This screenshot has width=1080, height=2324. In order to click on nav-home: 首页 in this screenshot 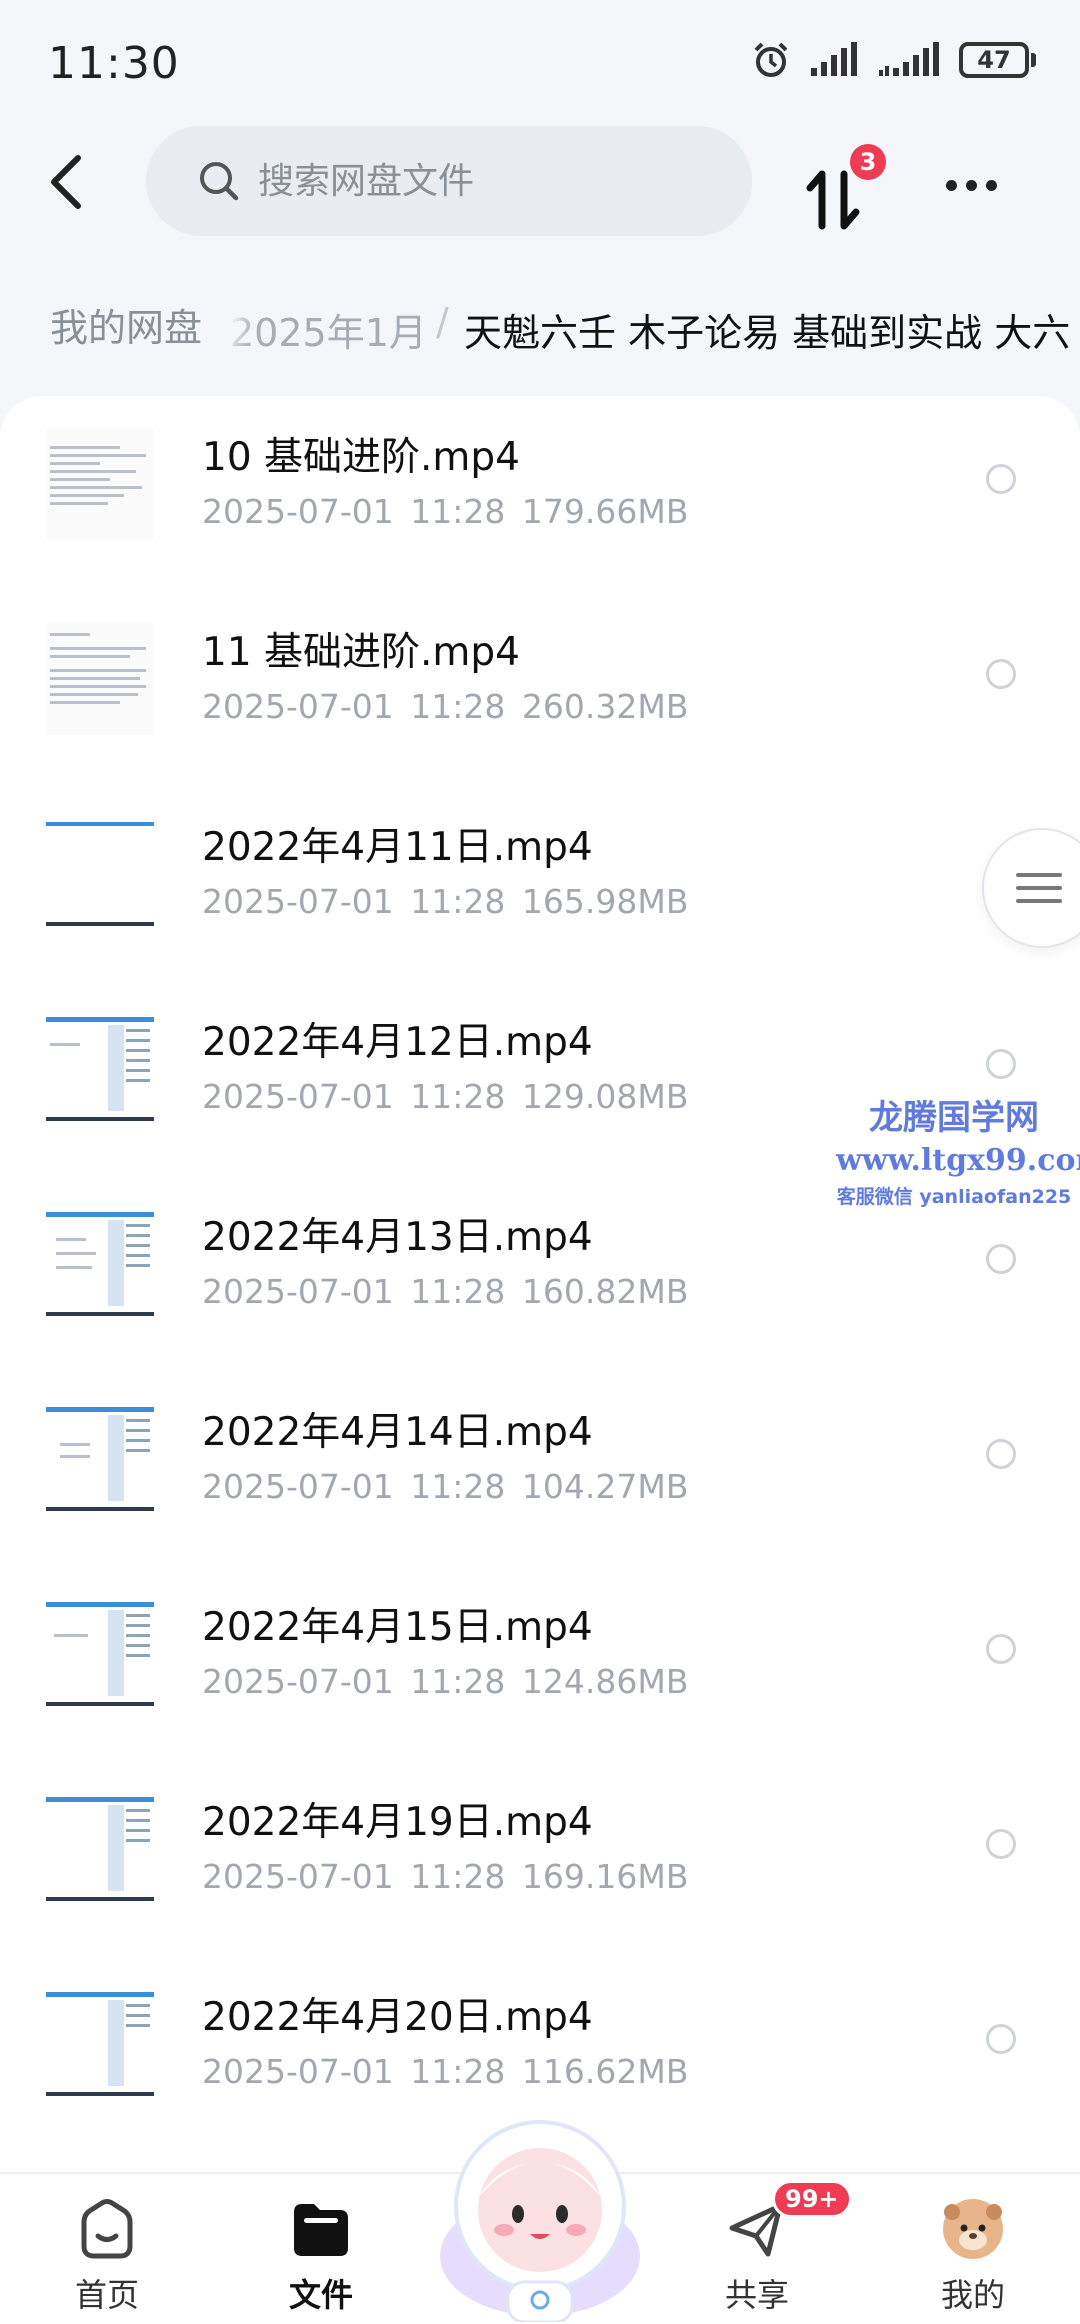, I will do `click(107, 2249)`.